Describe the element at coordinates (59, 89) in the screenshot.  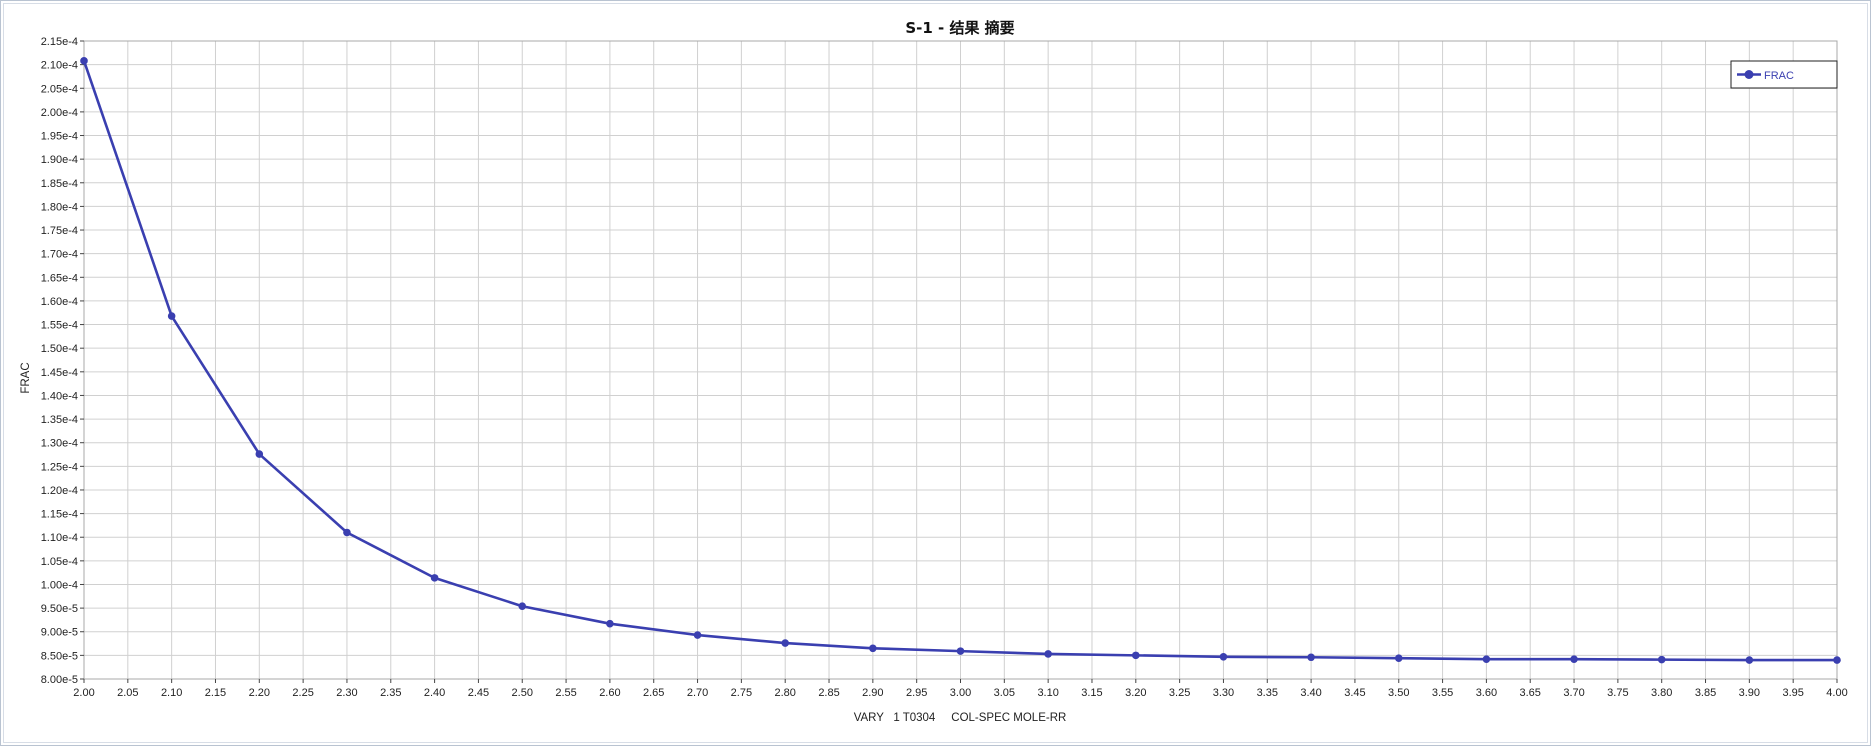
I see `y-tick-label: 2.05e-4` at that location.